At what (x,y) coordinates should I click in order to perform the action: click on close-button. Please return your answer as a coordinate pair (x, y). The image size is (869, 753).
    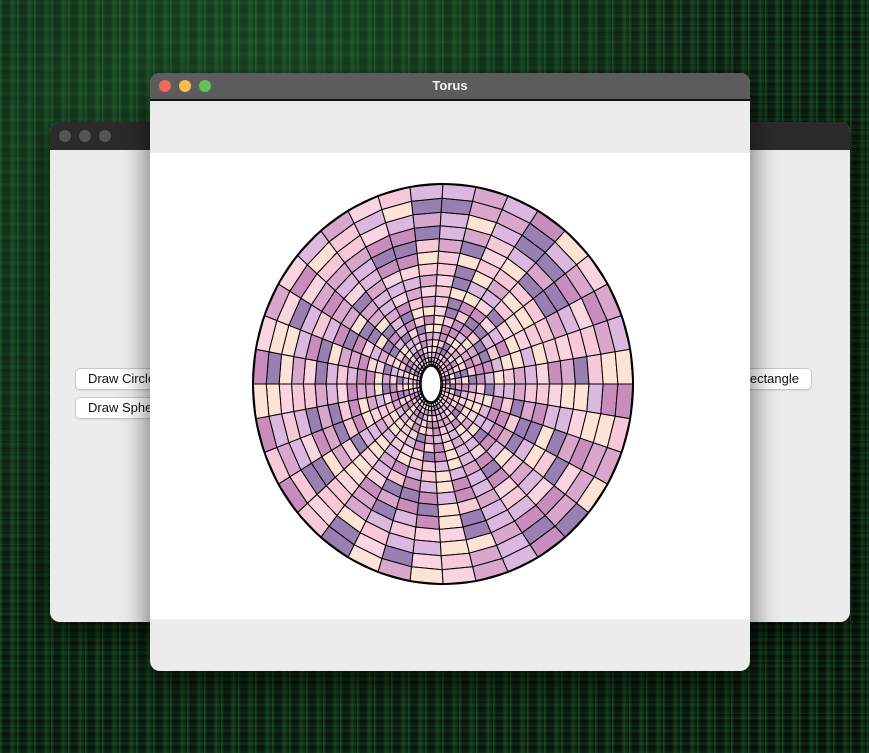
    Looking at the image, I should click on (65, 136).